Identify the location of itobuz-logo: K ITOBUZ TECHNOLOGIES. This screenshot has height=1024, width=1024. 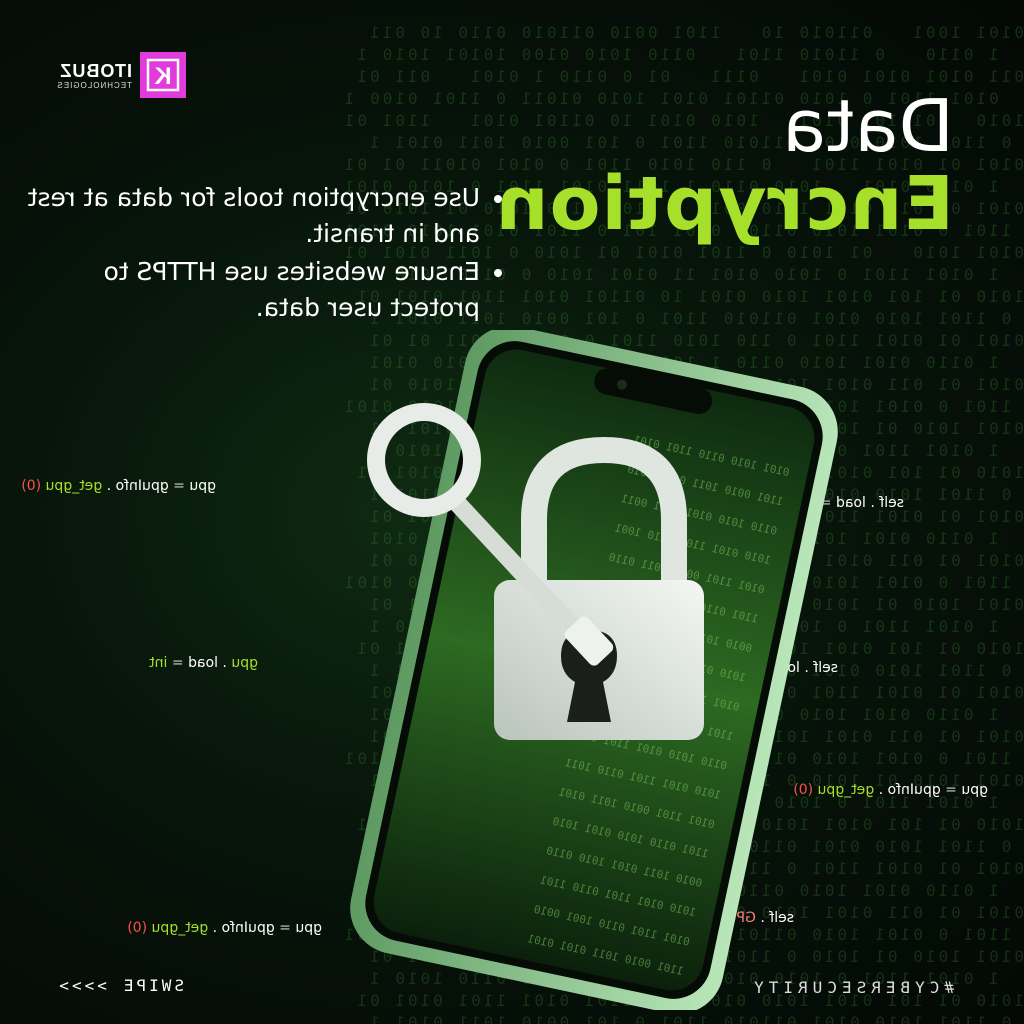
(121, 75).